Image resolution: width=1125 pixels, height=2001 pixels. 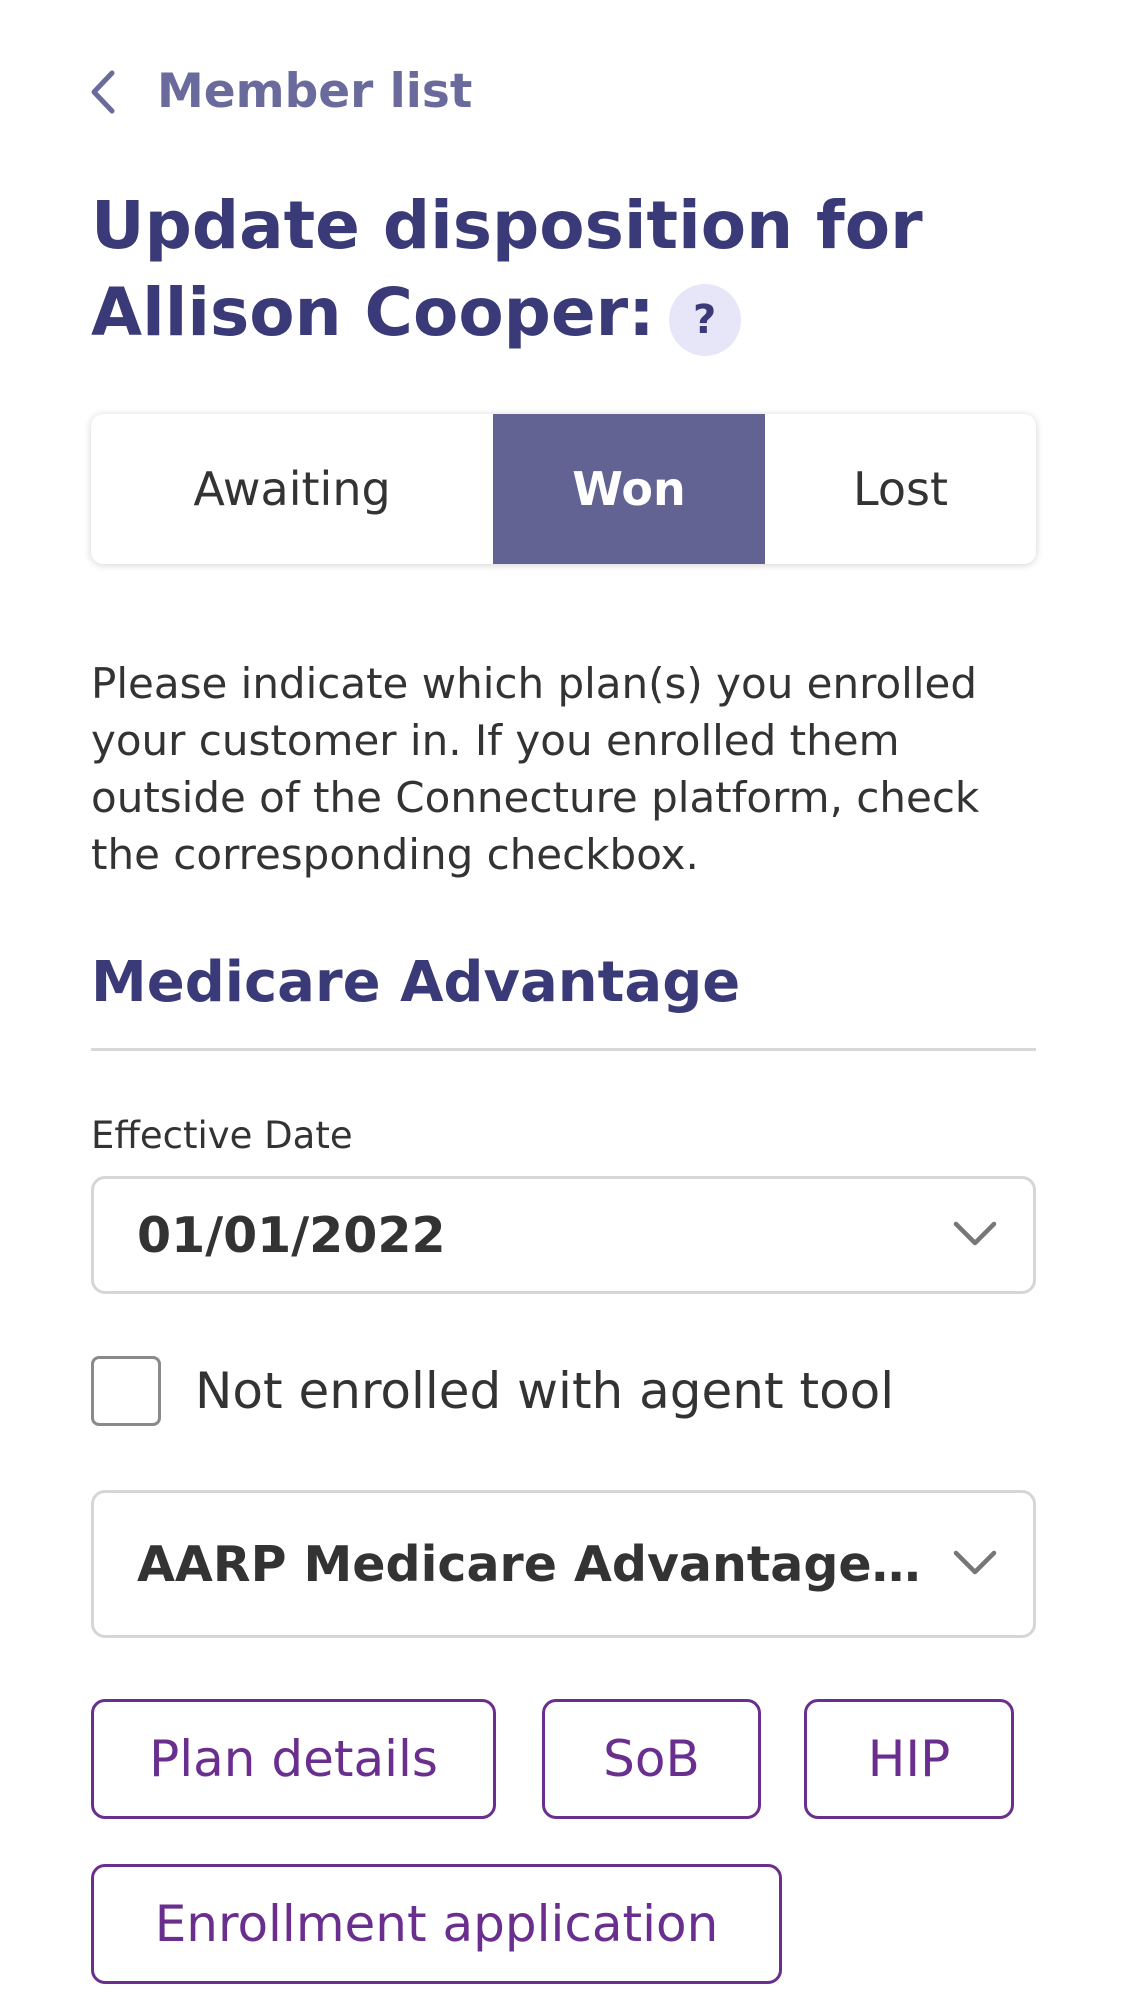 I want to click on question-mark-icon: ?, so click(x=704, y=320).